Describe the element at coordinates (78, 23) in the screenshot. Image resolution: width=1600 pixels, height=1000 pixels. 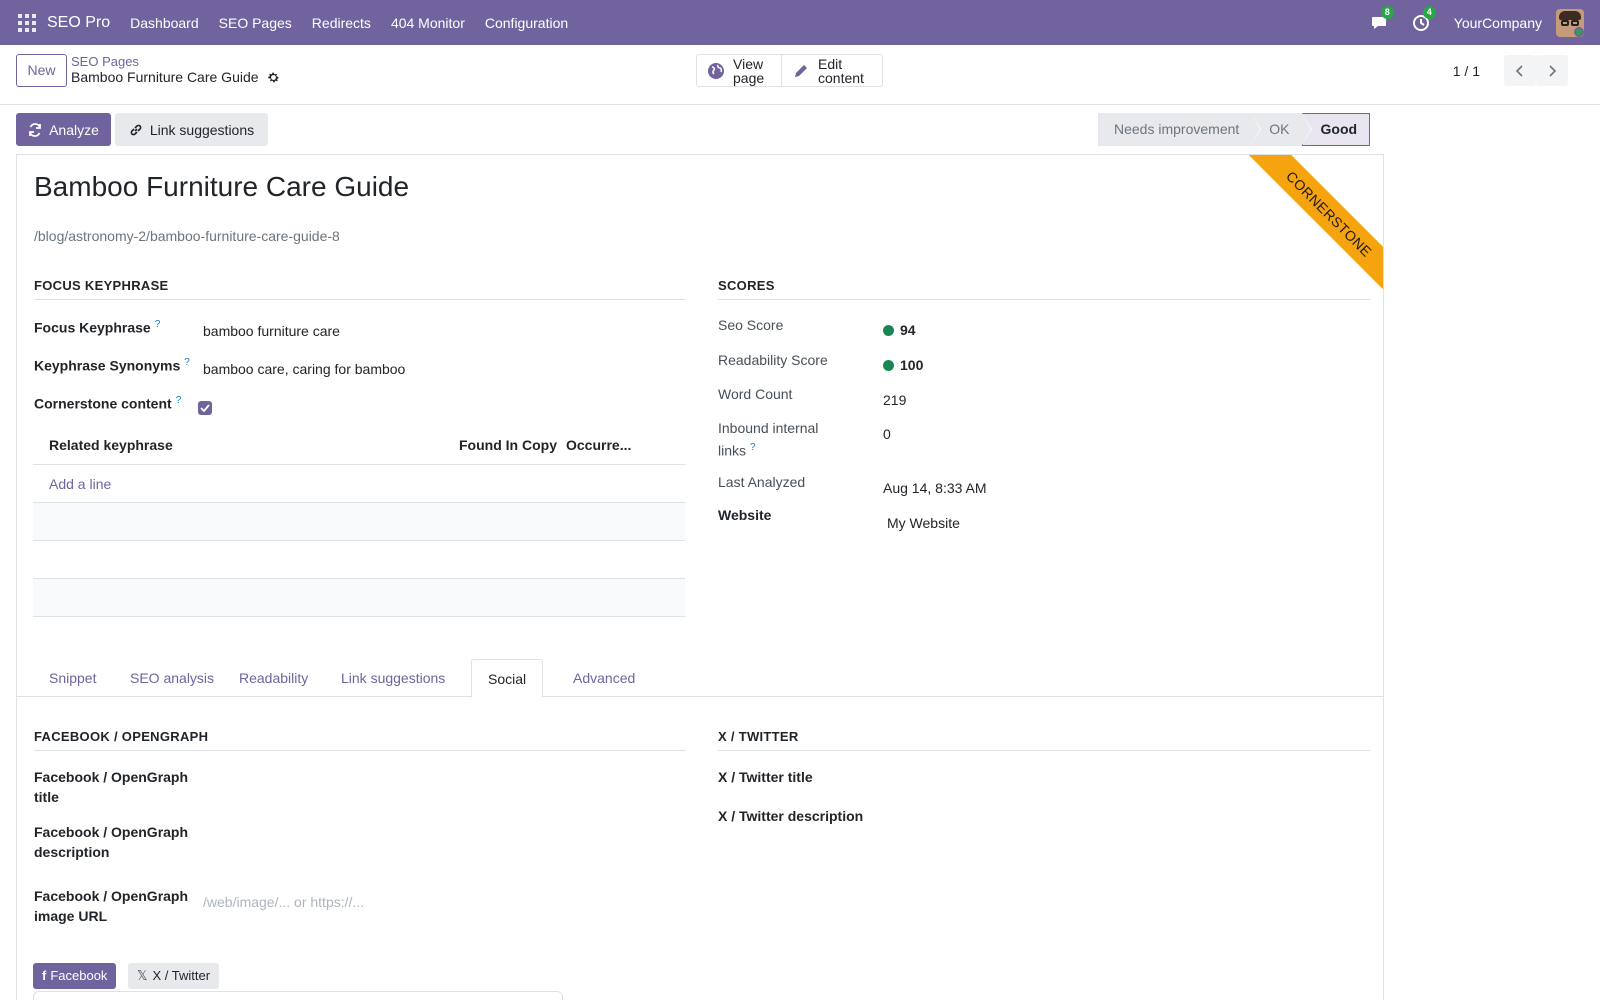
I see `app-name: SEO Pro` at that location.